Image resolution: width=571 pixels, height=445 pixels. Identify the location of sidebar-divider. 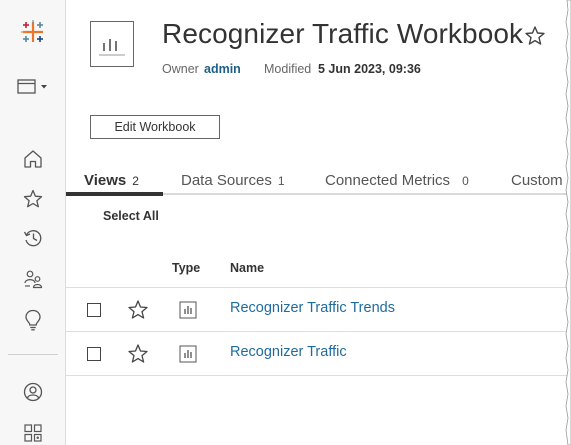
(33, 354).